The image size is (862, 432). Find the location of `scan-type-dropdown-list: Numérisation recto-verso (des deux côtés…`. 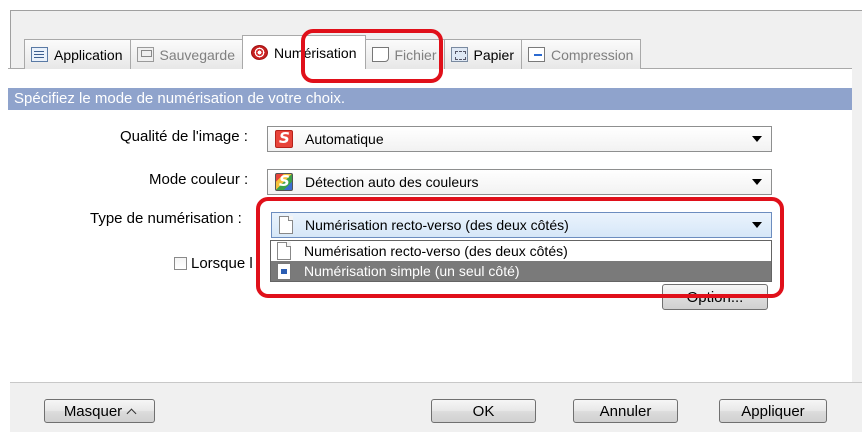

scan-type-dropdown-list: Numérisation recto-verso (des deux côtés… is located at coordinates (521, 261).